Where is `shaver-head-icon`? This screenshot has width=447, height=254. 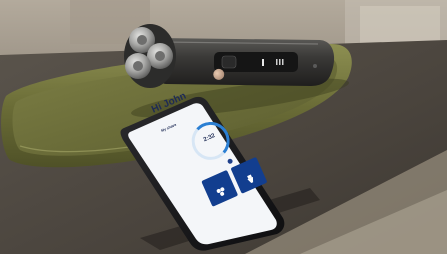
shaver-head-icon is located at coordinates (220, 191).